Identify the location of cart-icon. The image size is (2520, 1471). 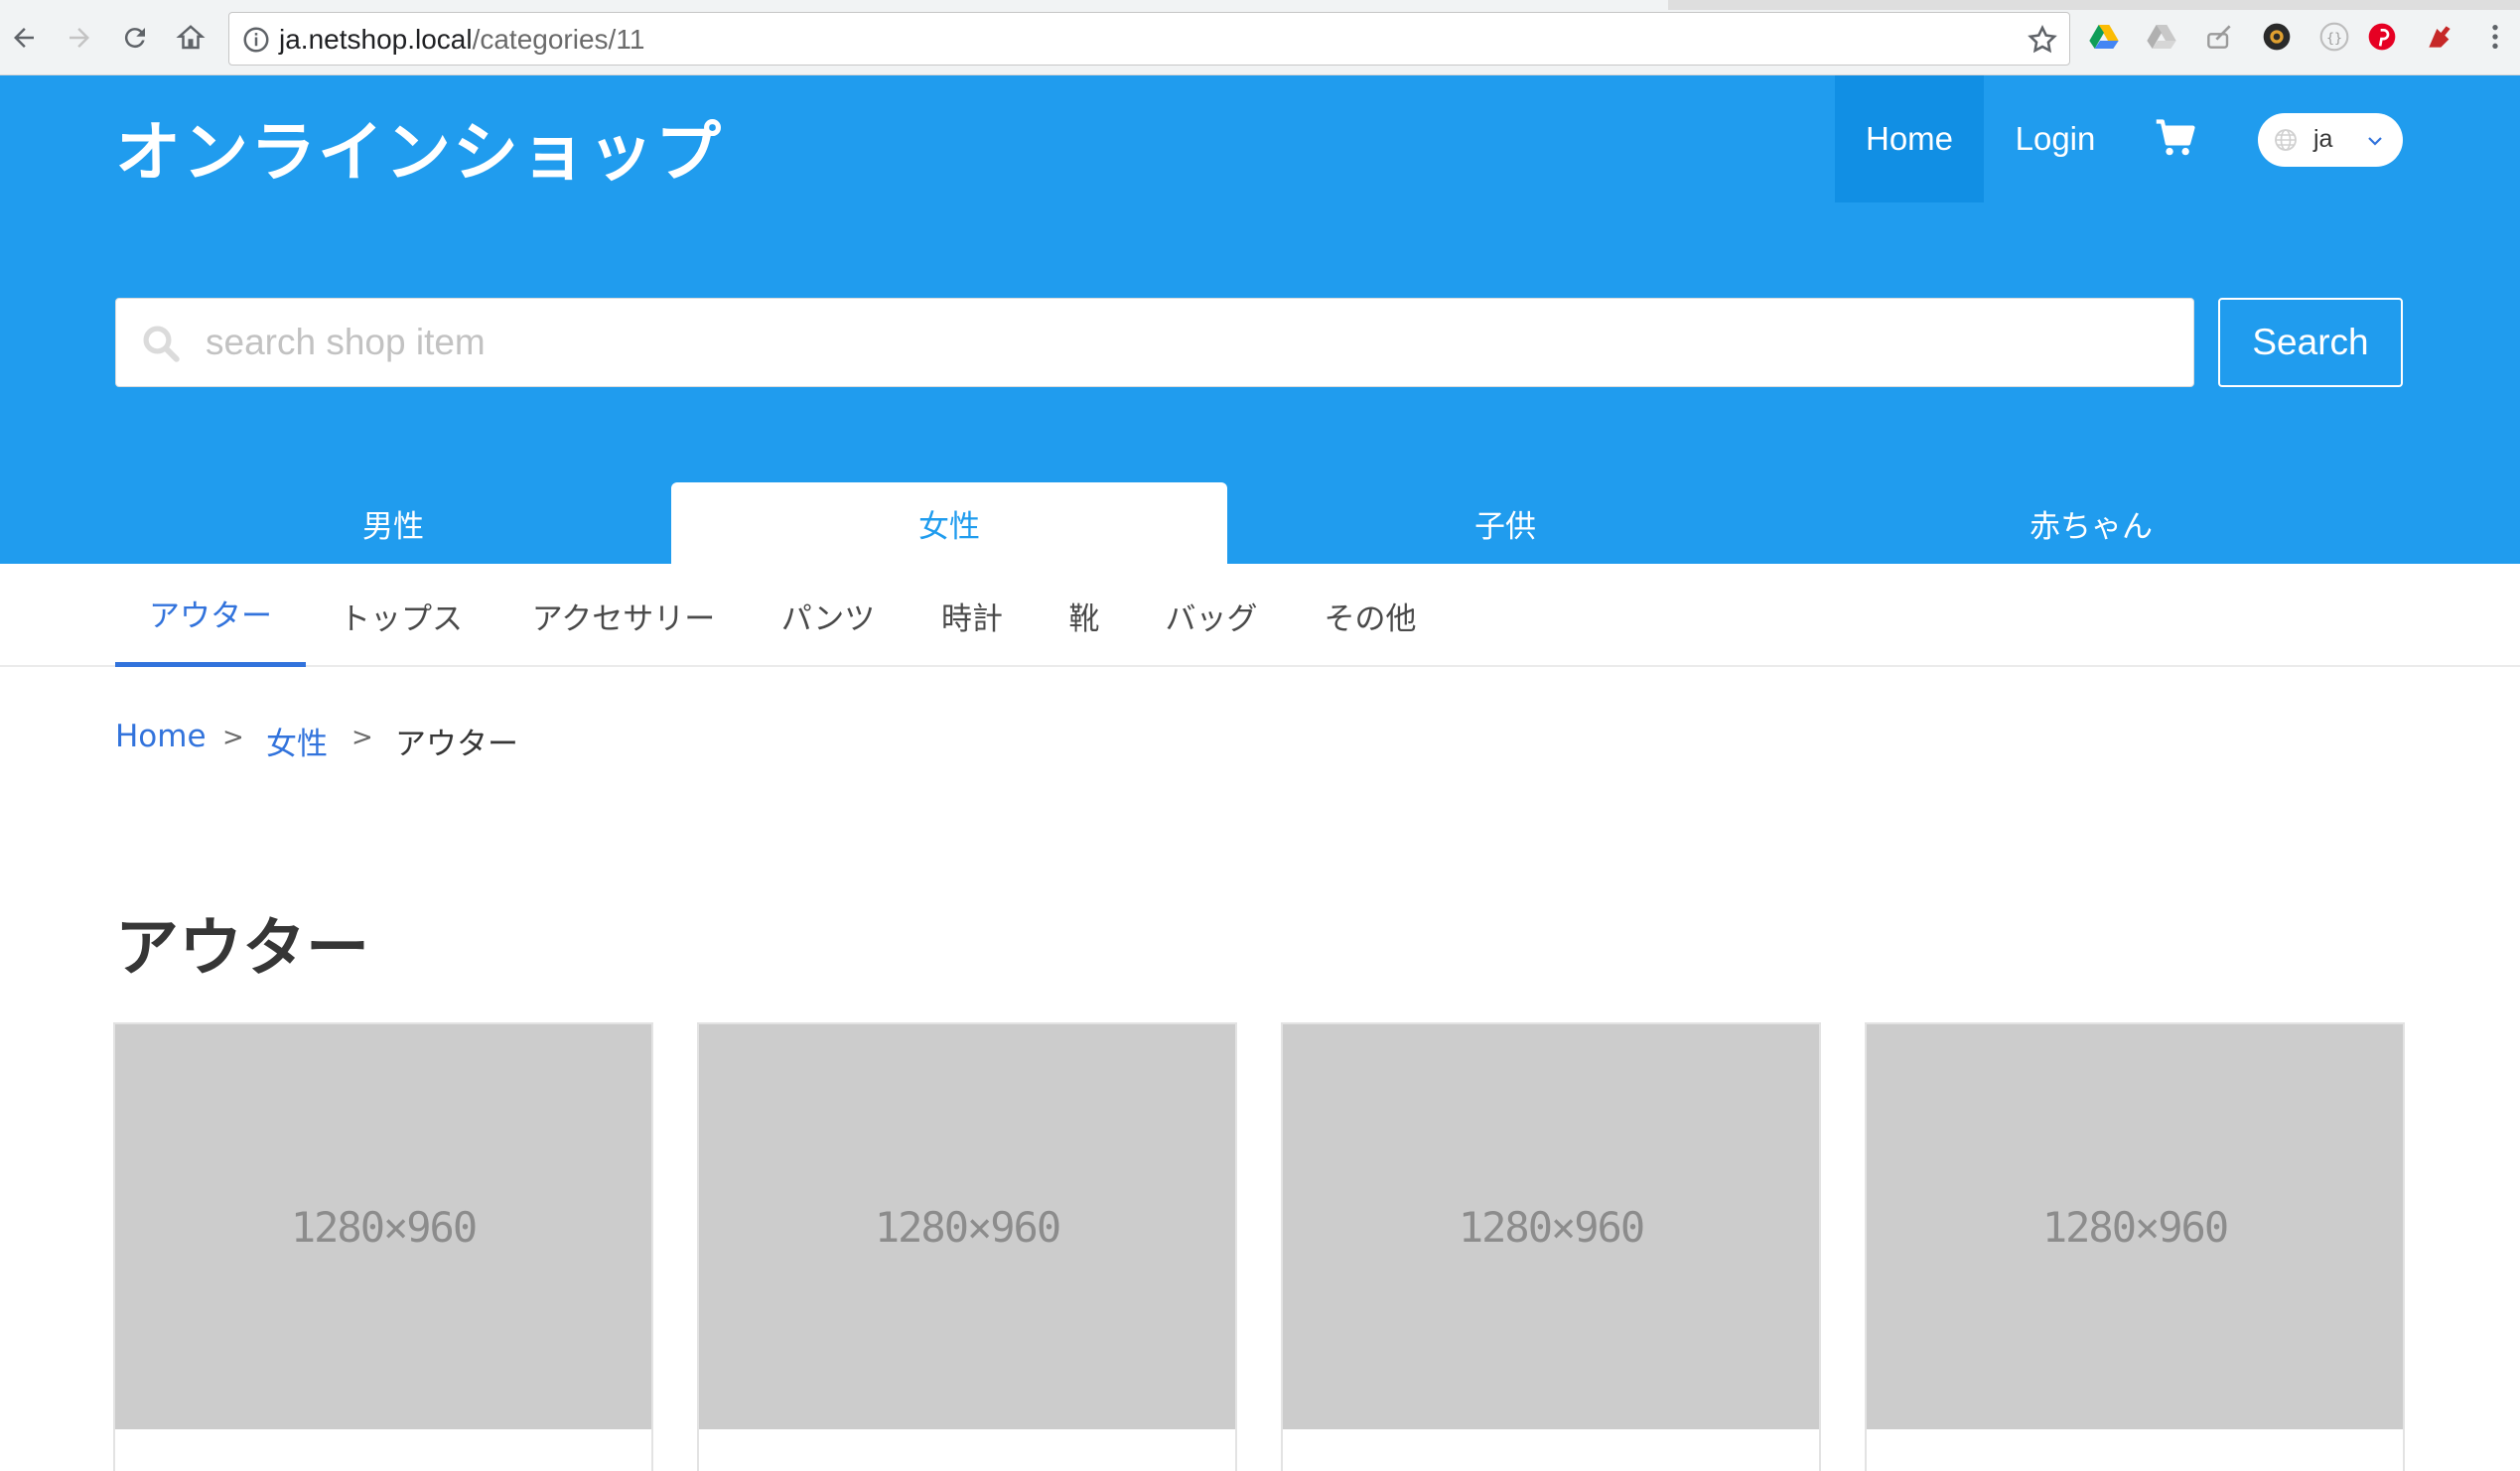
(2175, 139).